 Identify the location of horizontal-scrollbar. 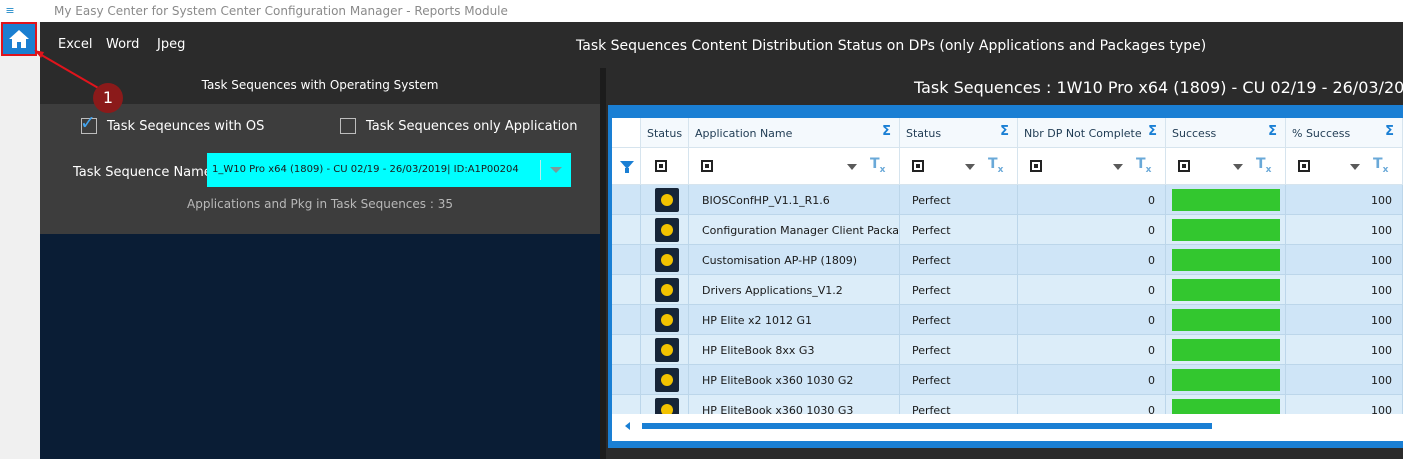
(1007, 427).